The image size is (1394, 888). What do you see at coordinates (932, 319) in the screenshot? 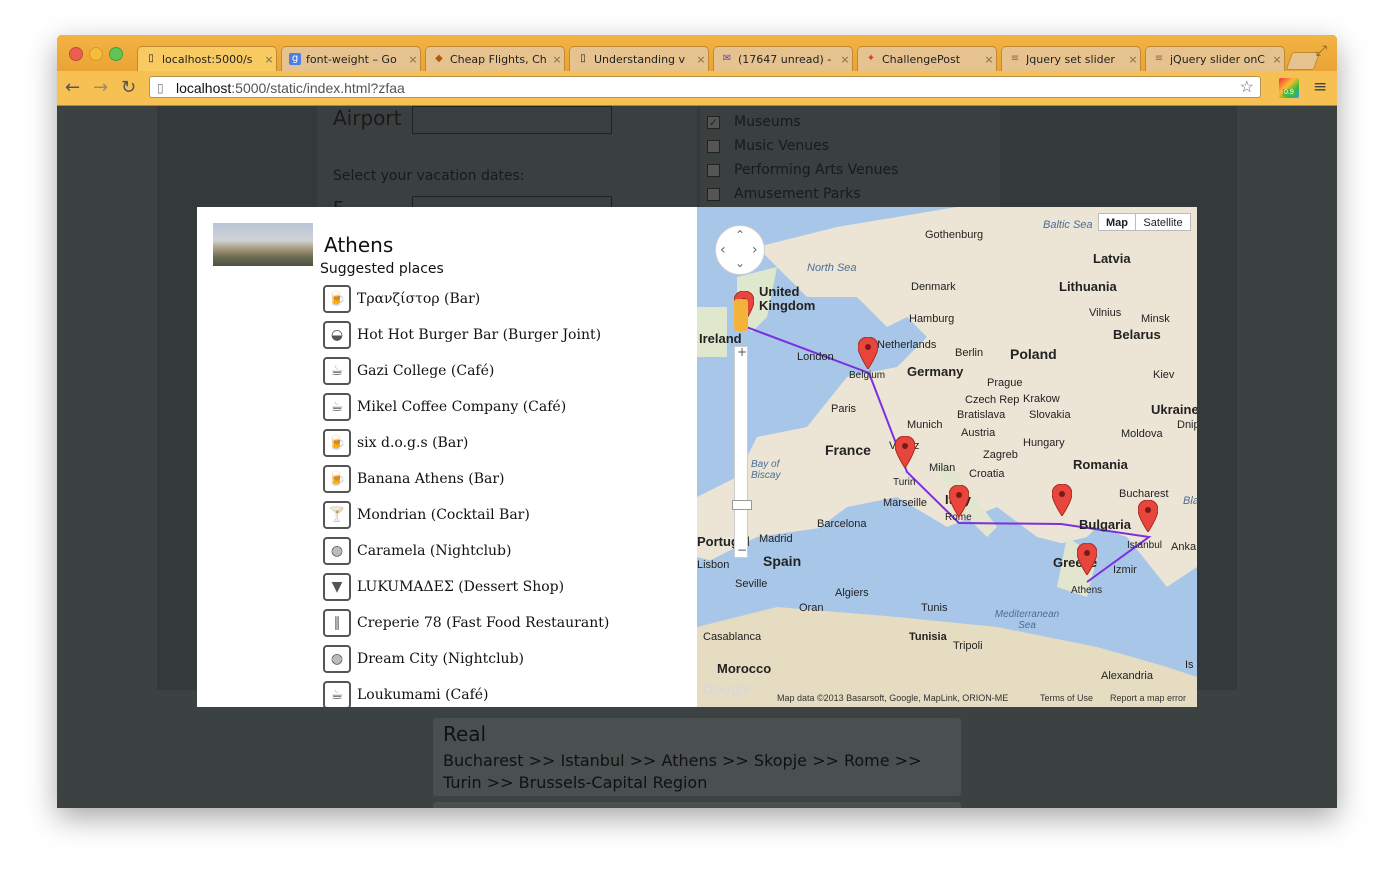
I see `map-label: Hamburg` at bounding box center [932, 319].